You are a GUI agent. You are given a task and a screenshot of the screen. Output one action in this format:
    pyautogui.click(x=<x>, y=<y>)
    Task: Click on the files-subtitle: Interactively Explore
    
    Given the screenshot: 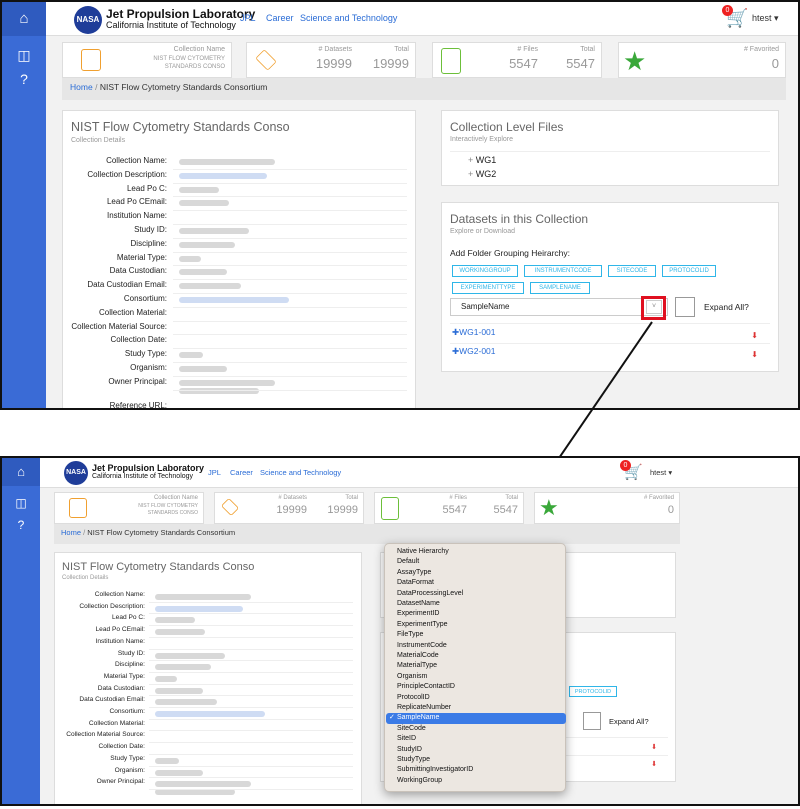 What is the action you would take?
    pyautogui.click(x=482, y=139)
    